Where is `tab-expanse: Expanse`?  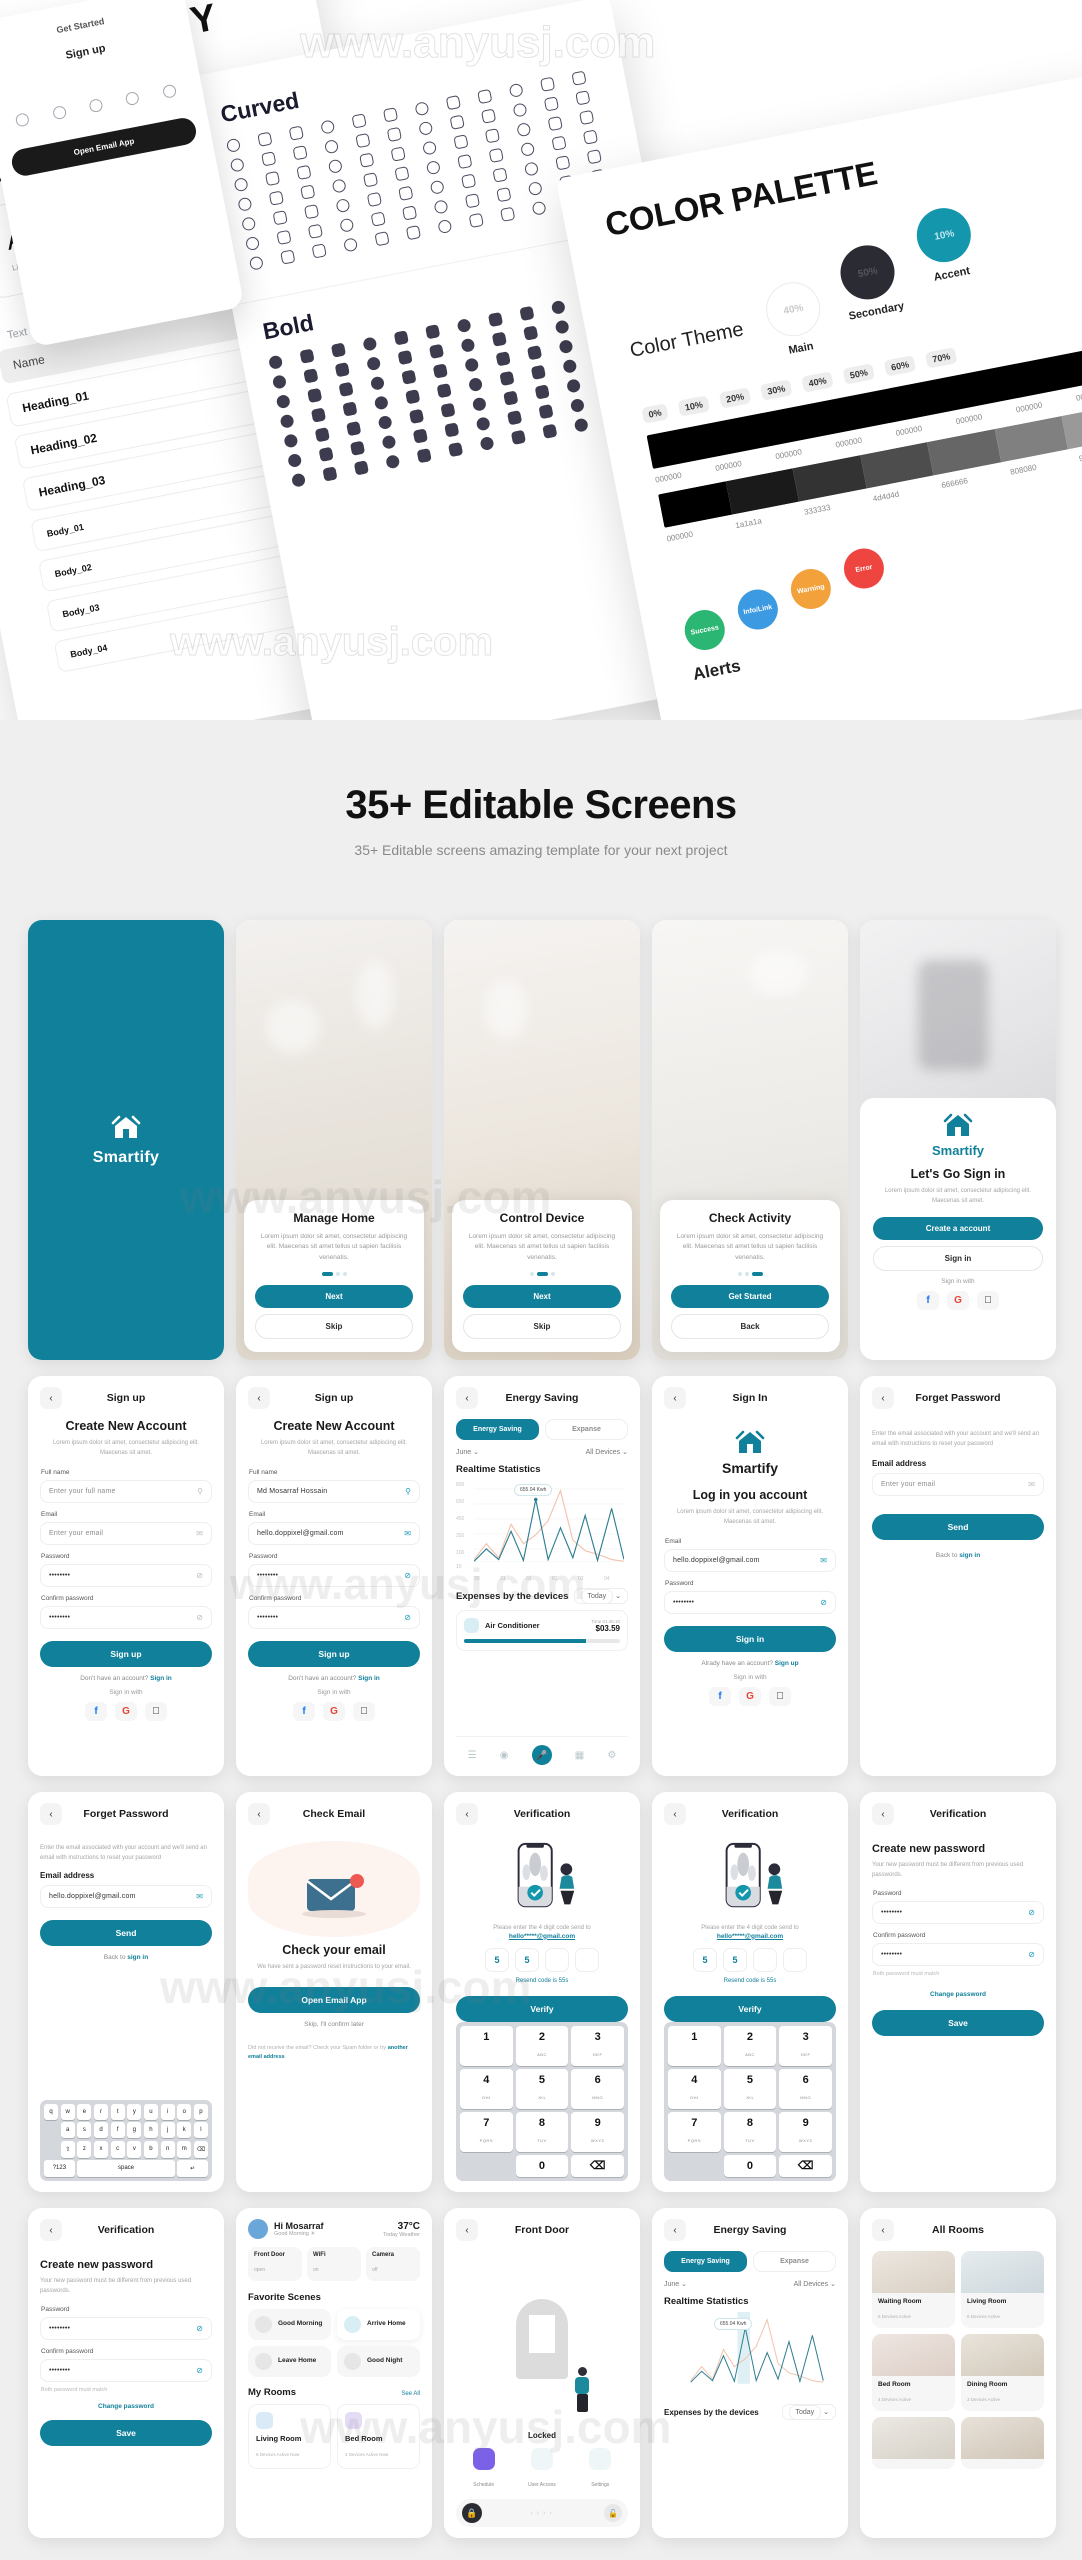 tab-expanse: Expanse is located at coordinates (586, 1429).